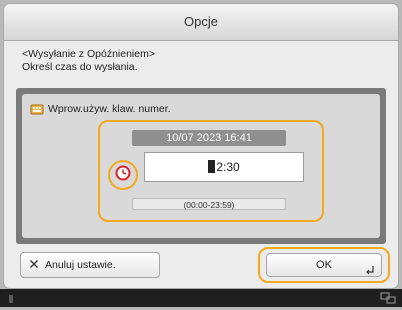 This screenshot has height=310, width=402. I want to click on time-input: 2:30, so click(224, 167).